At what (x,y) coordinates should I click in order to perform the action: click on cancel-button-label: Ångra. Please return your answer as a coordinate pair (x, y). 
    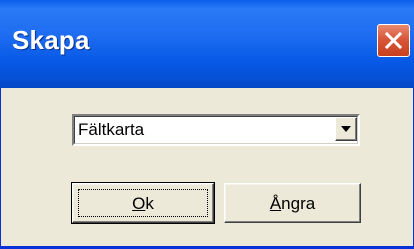
    Looking at the image, I should click on (292, 204).